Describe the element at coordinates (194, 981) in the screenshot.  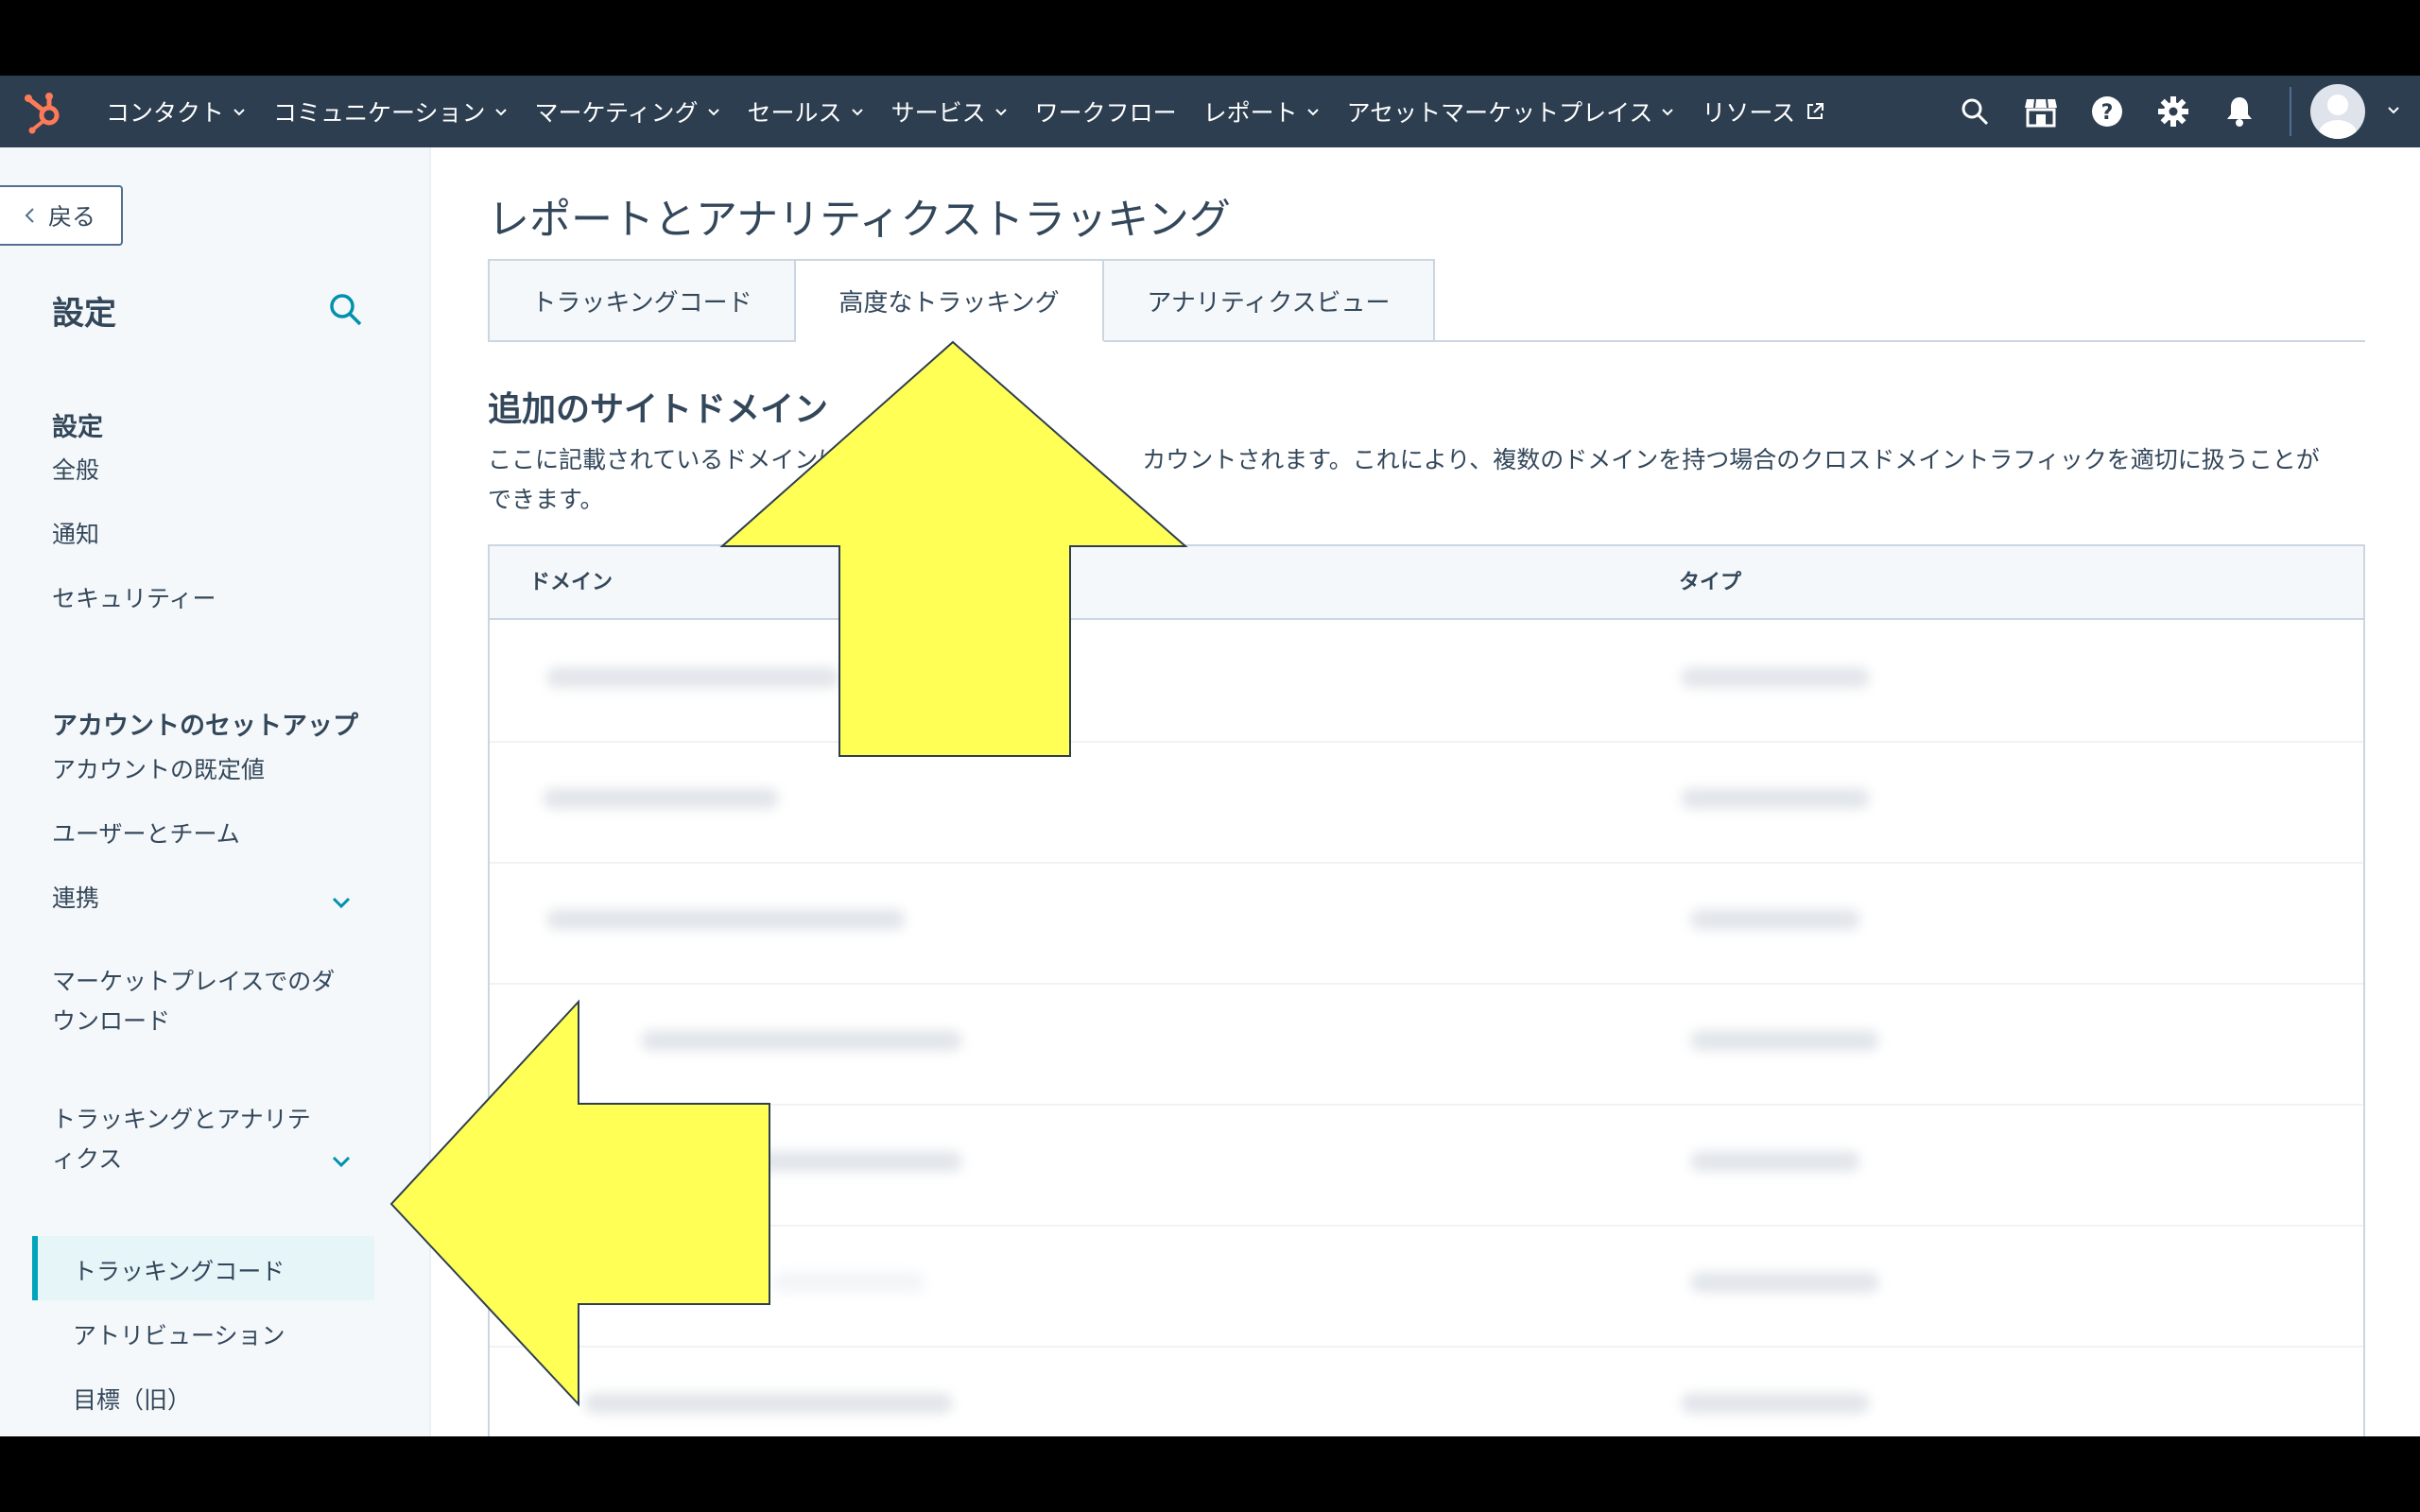
I see `sidebar-item-marketplace-line1: マーケットプレイスでのダ` at that location.